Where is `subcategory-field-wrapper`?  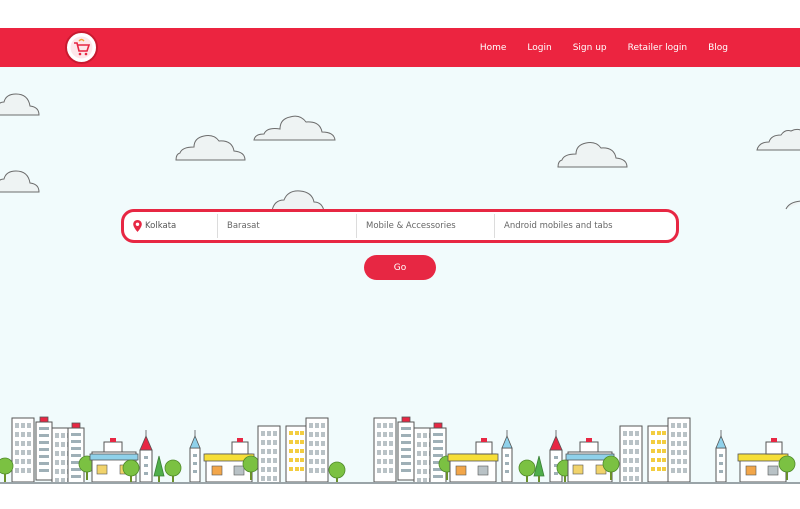
subcategory-field-wrapper is located at coordinates (585, 226).